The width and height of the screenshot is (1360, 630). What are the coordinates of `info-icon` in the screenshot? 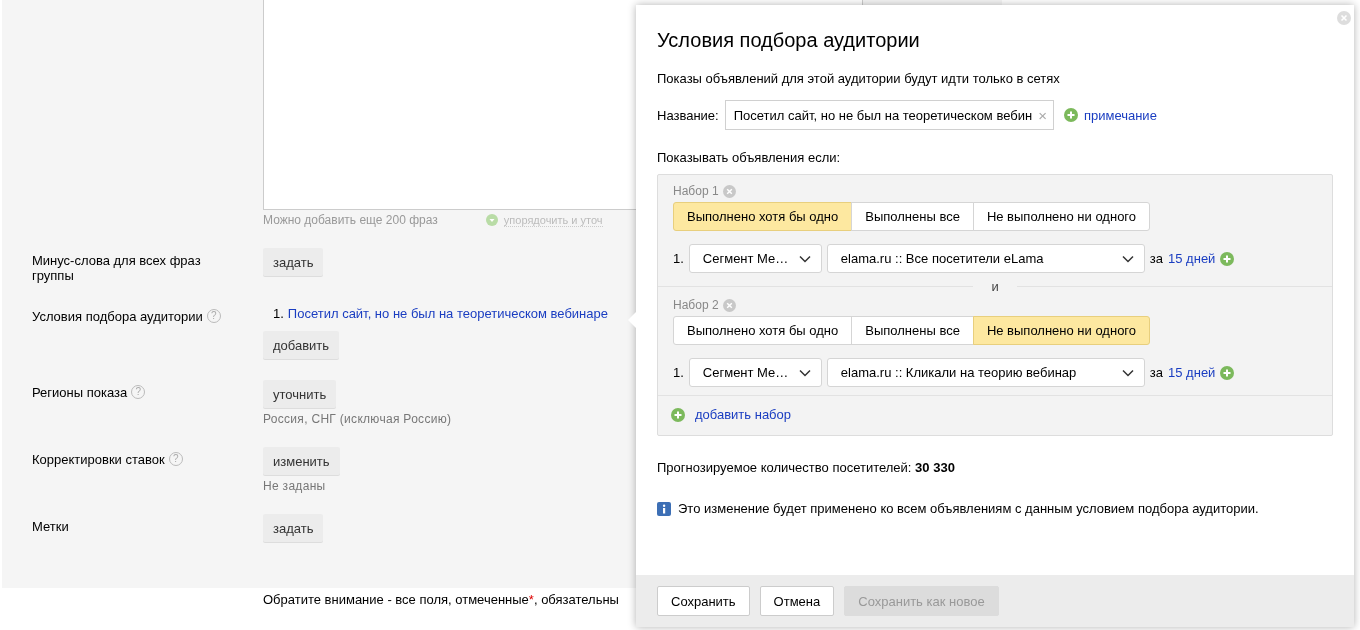 It's located at (664, 508).